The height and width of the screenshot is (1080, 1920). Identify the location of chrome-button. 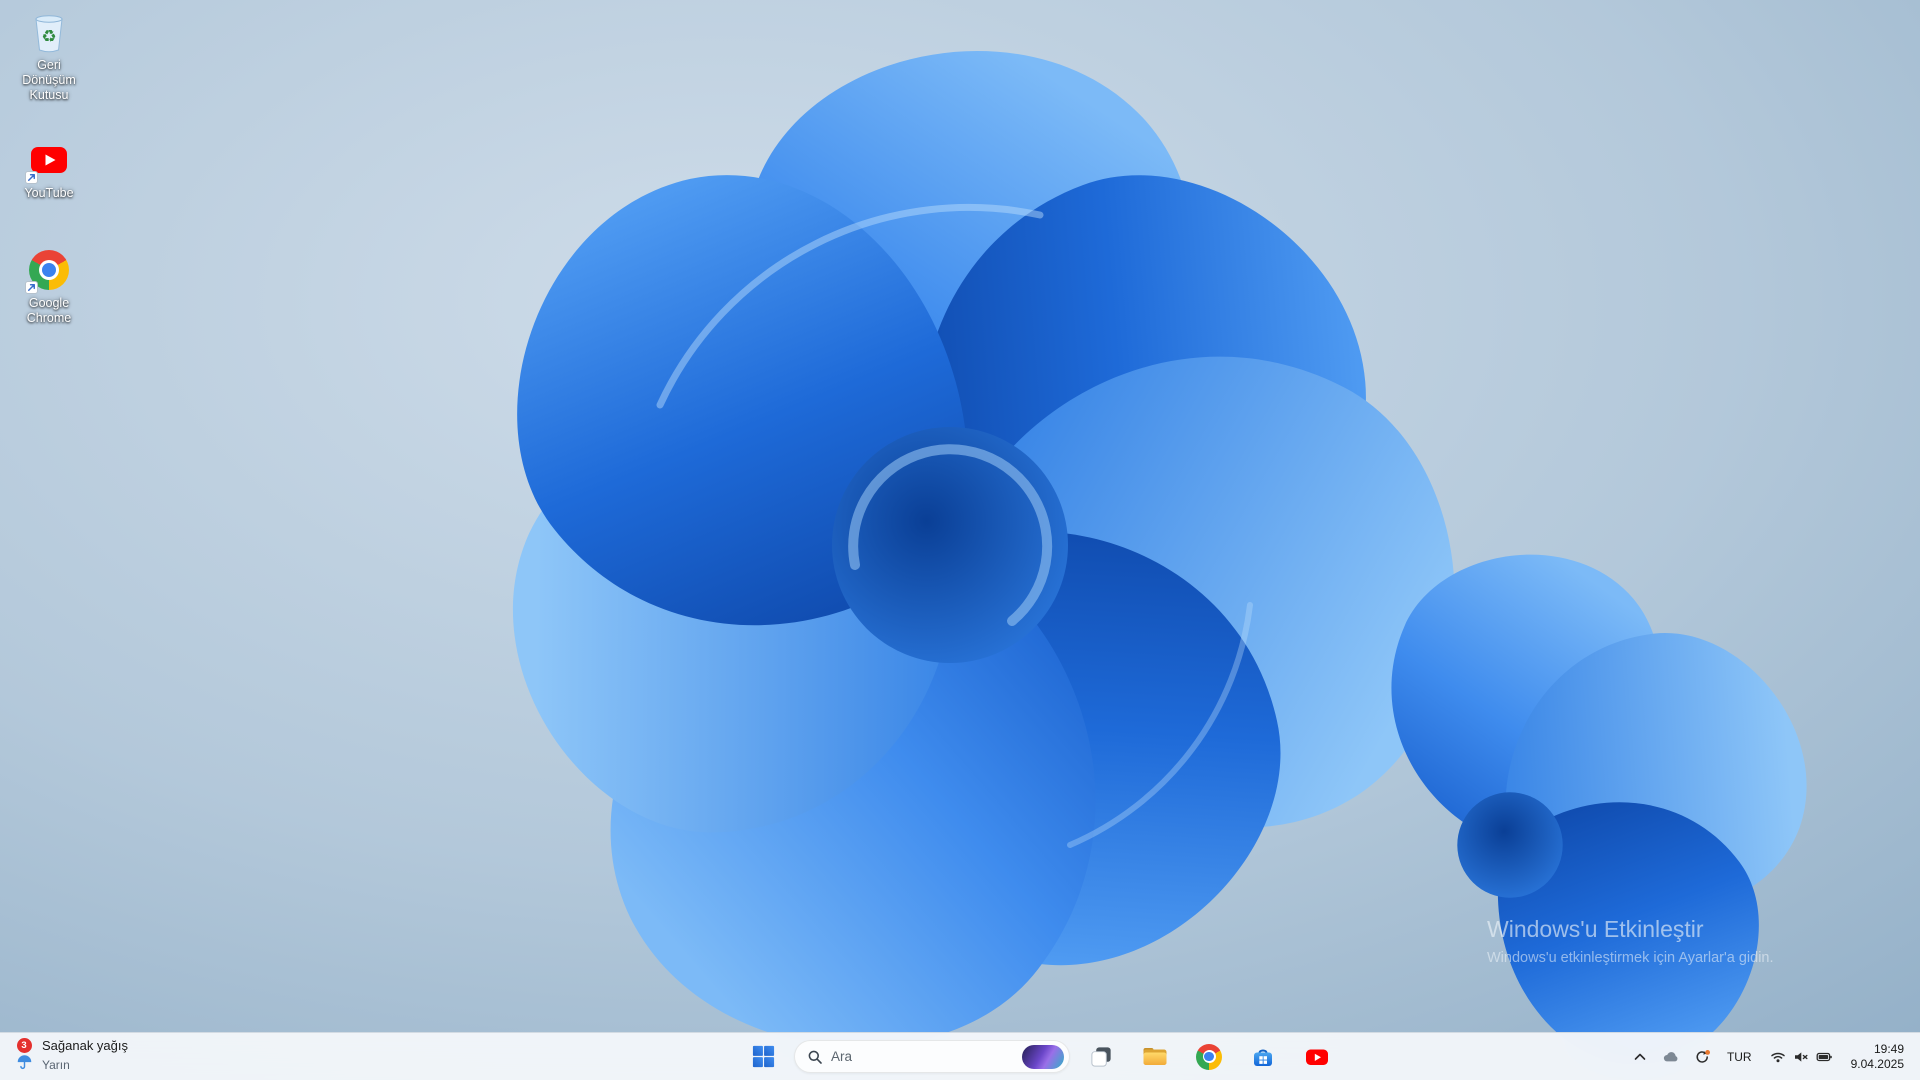
(1209, 1057).